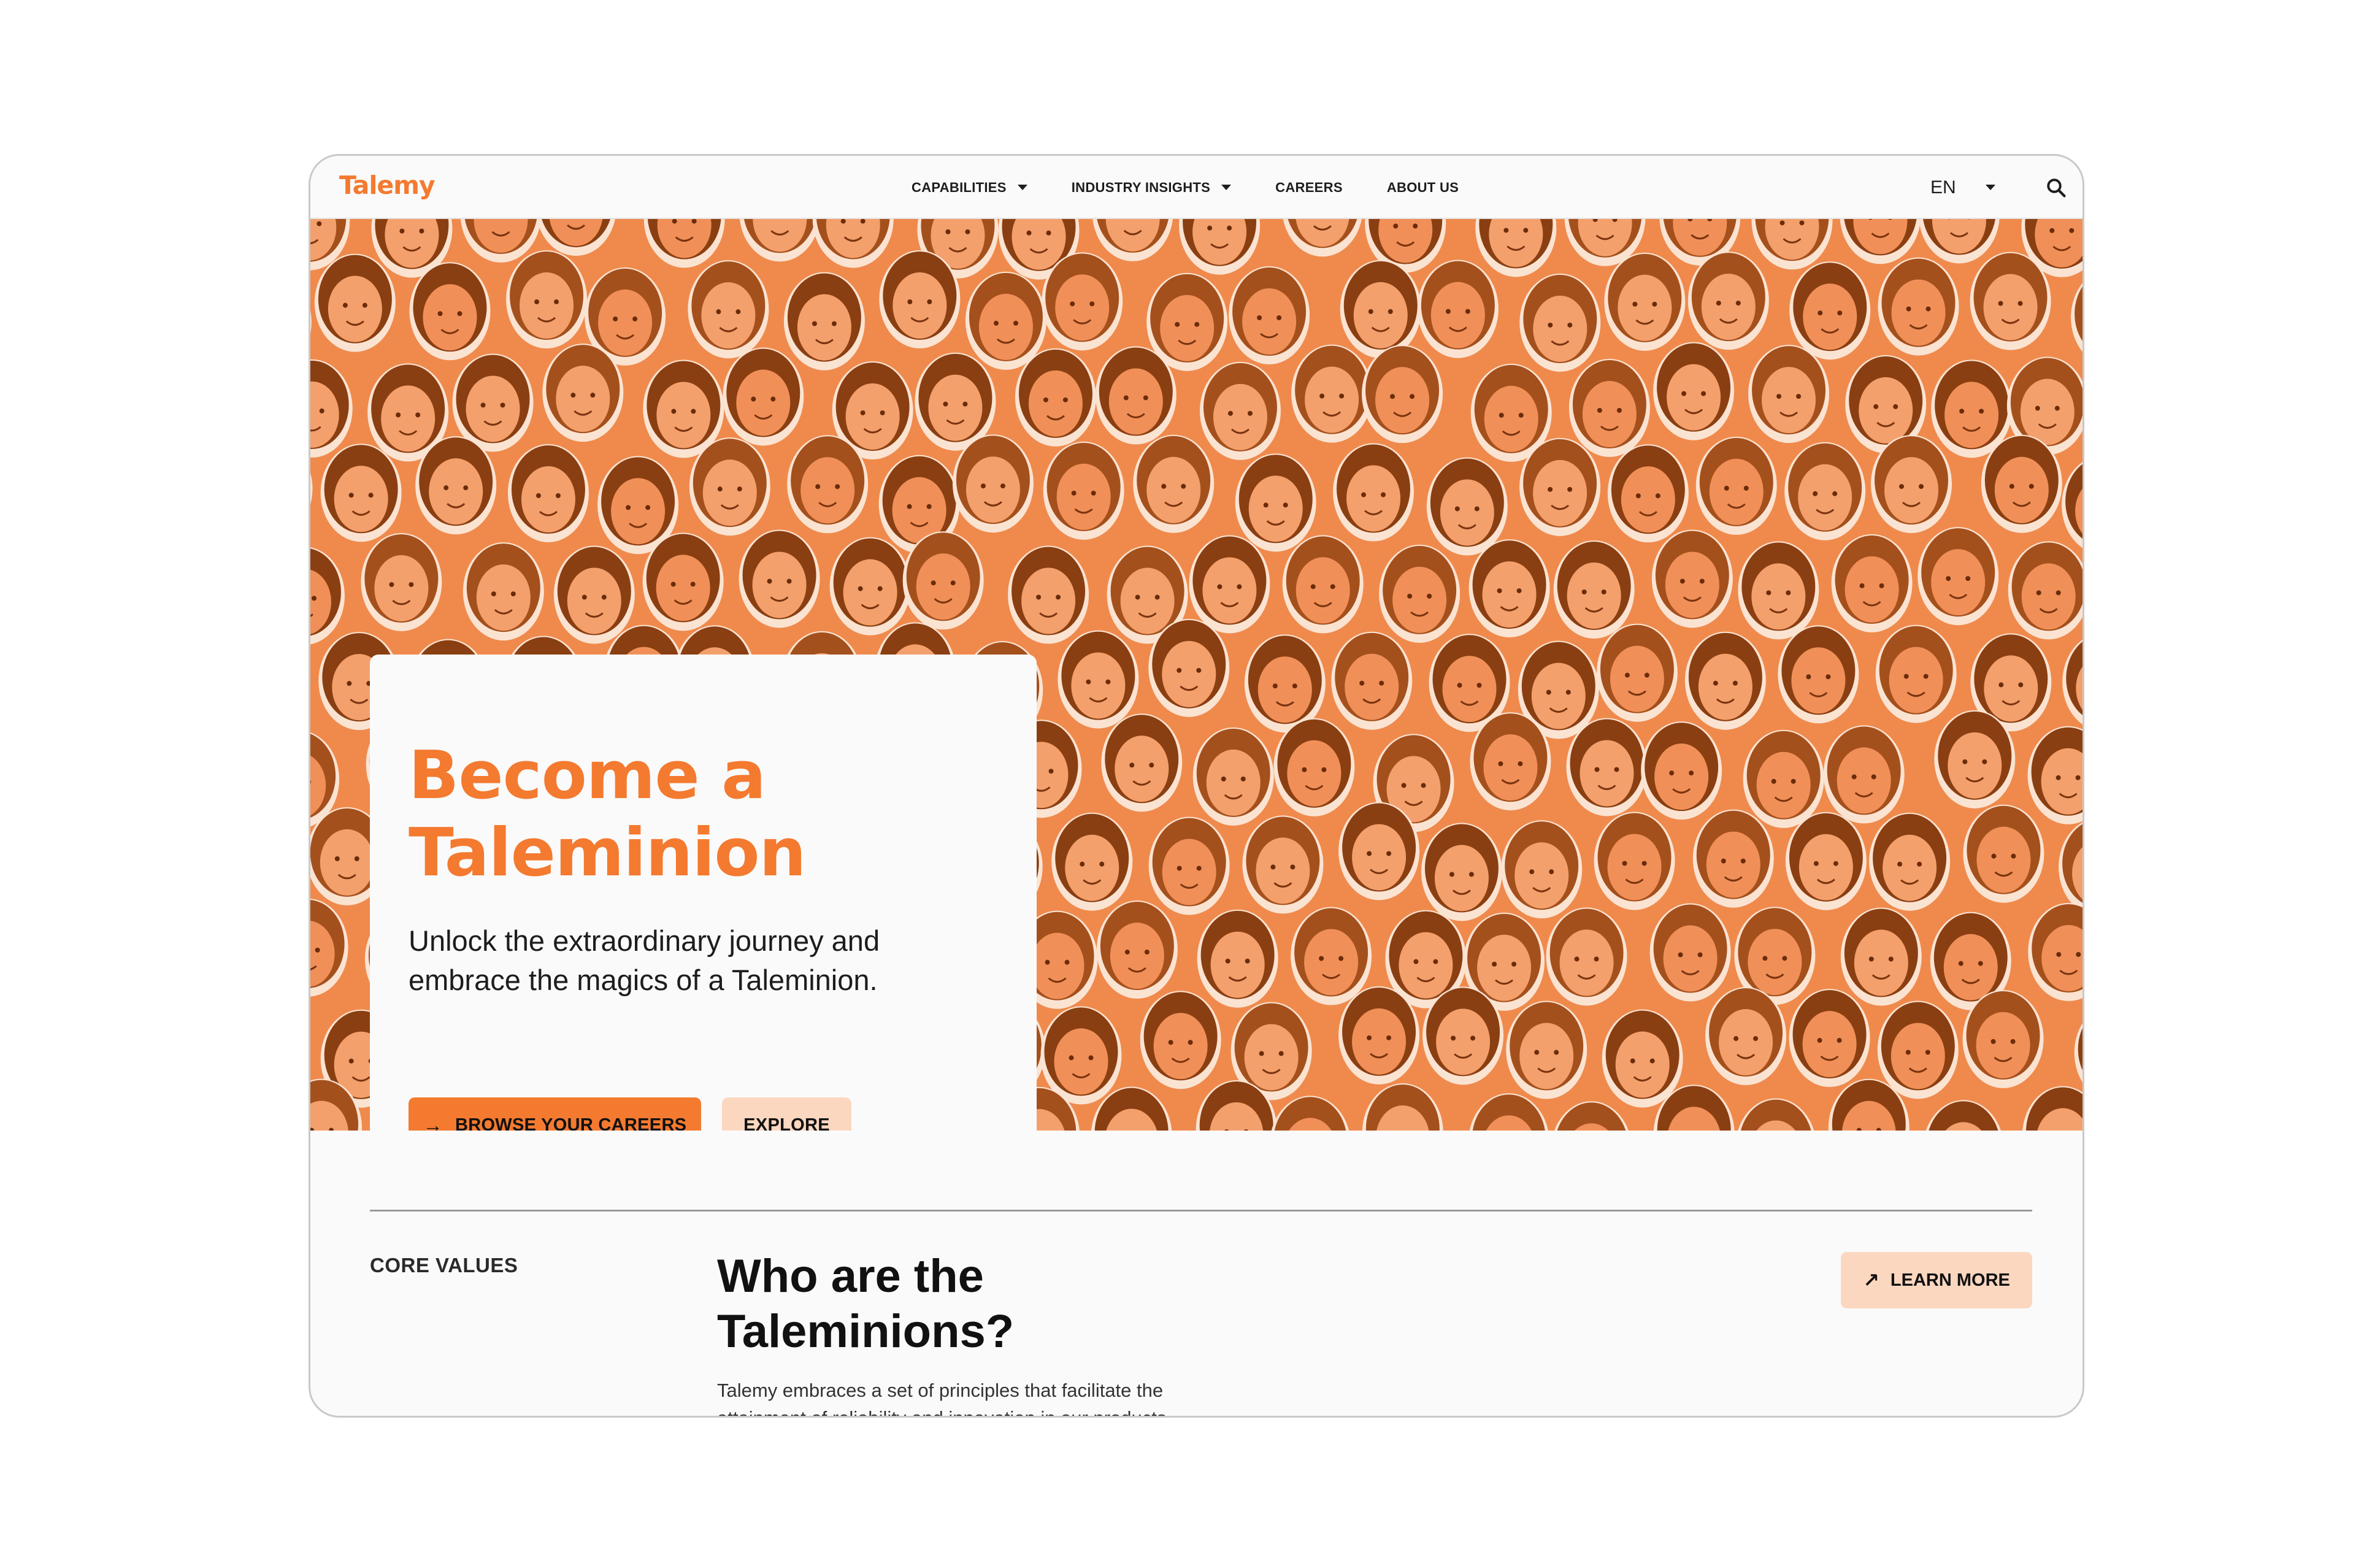 This screenshot has height=1563, width=2380. I want to click on menu-item-label: ABOUT US, so click(1423, 187).